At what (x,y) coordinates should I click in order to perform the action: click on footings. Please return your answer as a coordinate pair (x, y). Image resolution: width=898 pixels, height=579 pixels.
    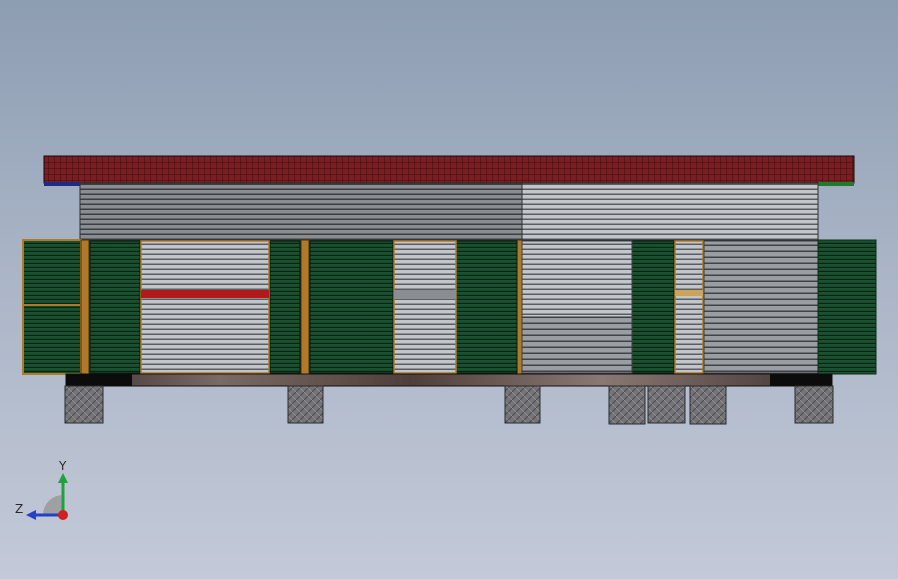
    Looking at the image, I should click on (449, 405).